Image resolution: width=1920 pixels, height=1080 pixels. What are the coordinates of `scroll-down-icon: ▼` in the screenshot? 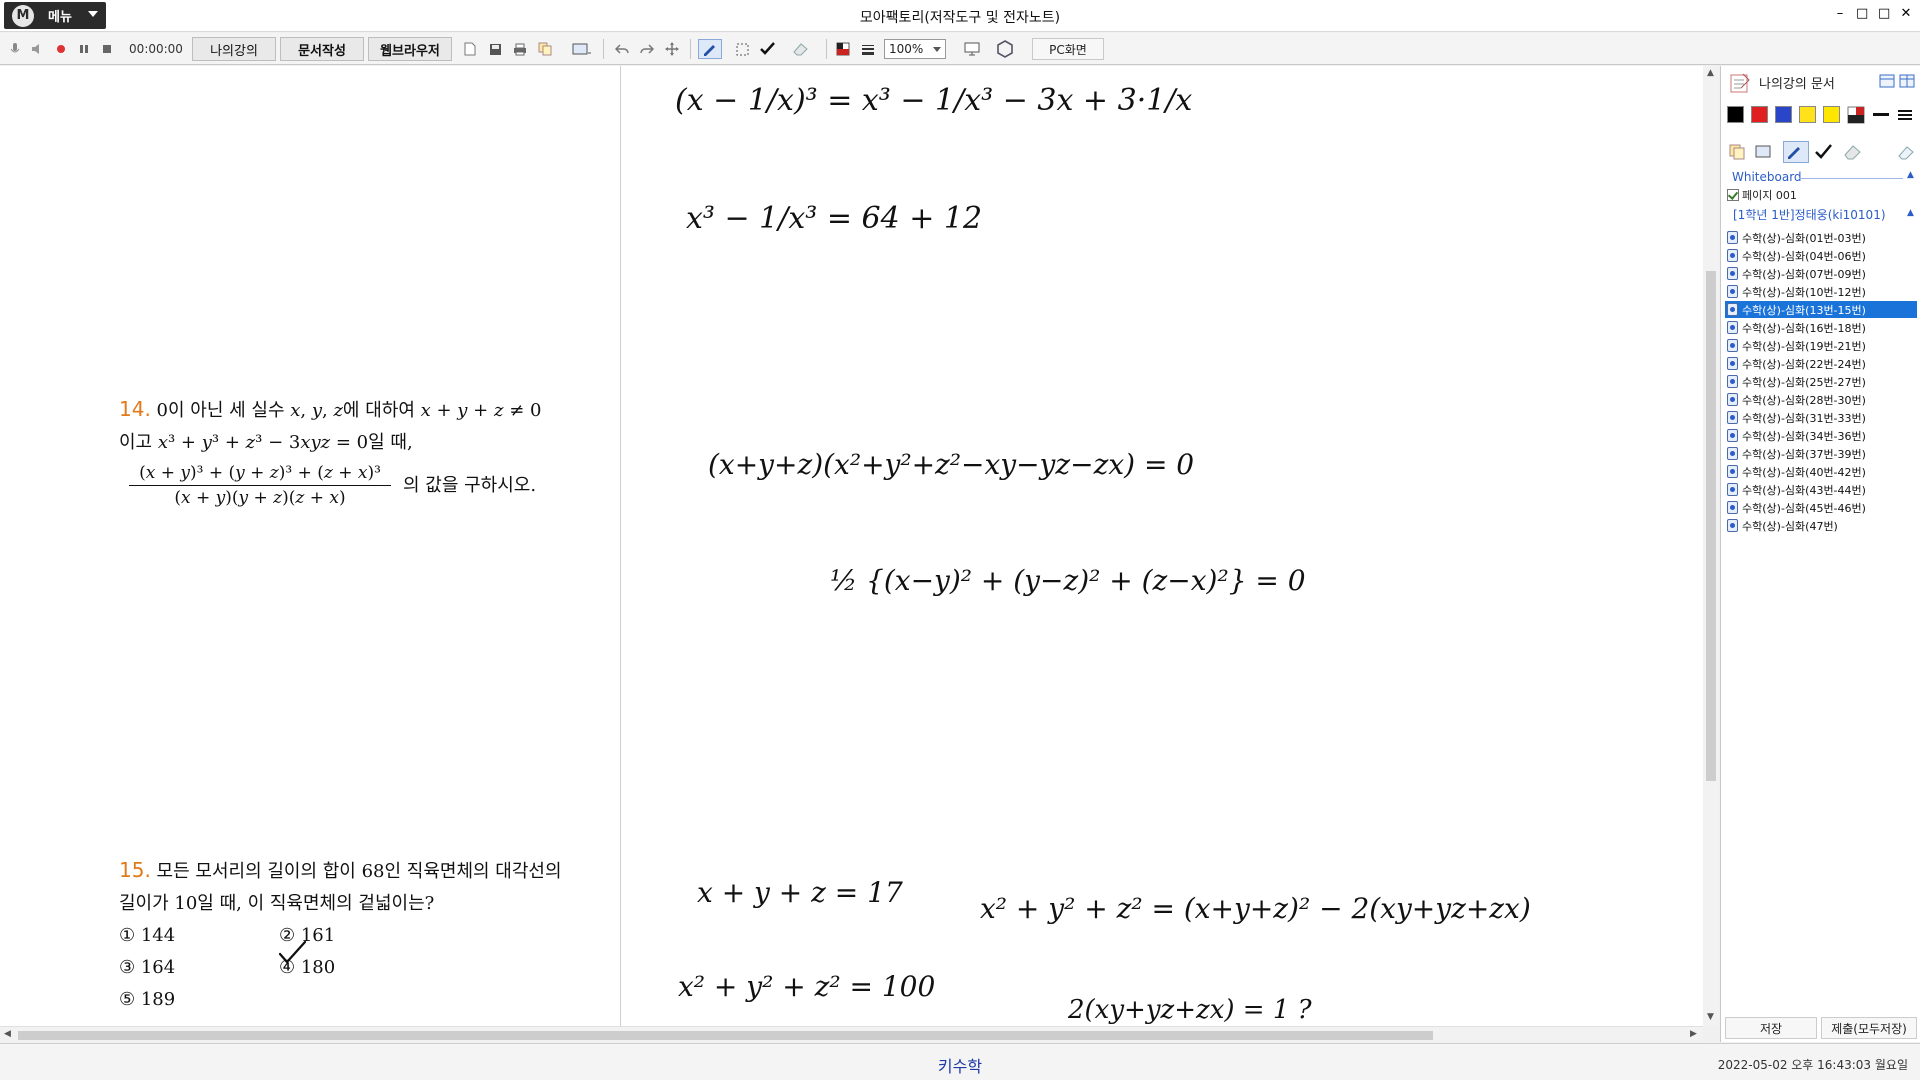 It's located at (1710, 1017).